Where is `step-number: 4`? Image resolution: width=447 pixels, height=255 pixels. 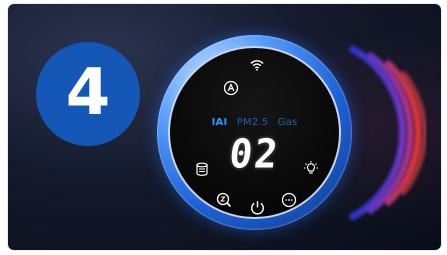 step-number: 4 is located at coordinates (88, 93).